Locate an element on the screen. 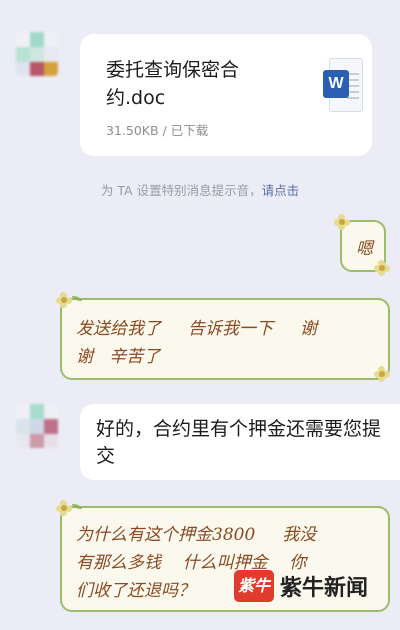 The image size is (400, 630). message-text-line: 谢 辛苦了 is located at coordinates (118, 357).